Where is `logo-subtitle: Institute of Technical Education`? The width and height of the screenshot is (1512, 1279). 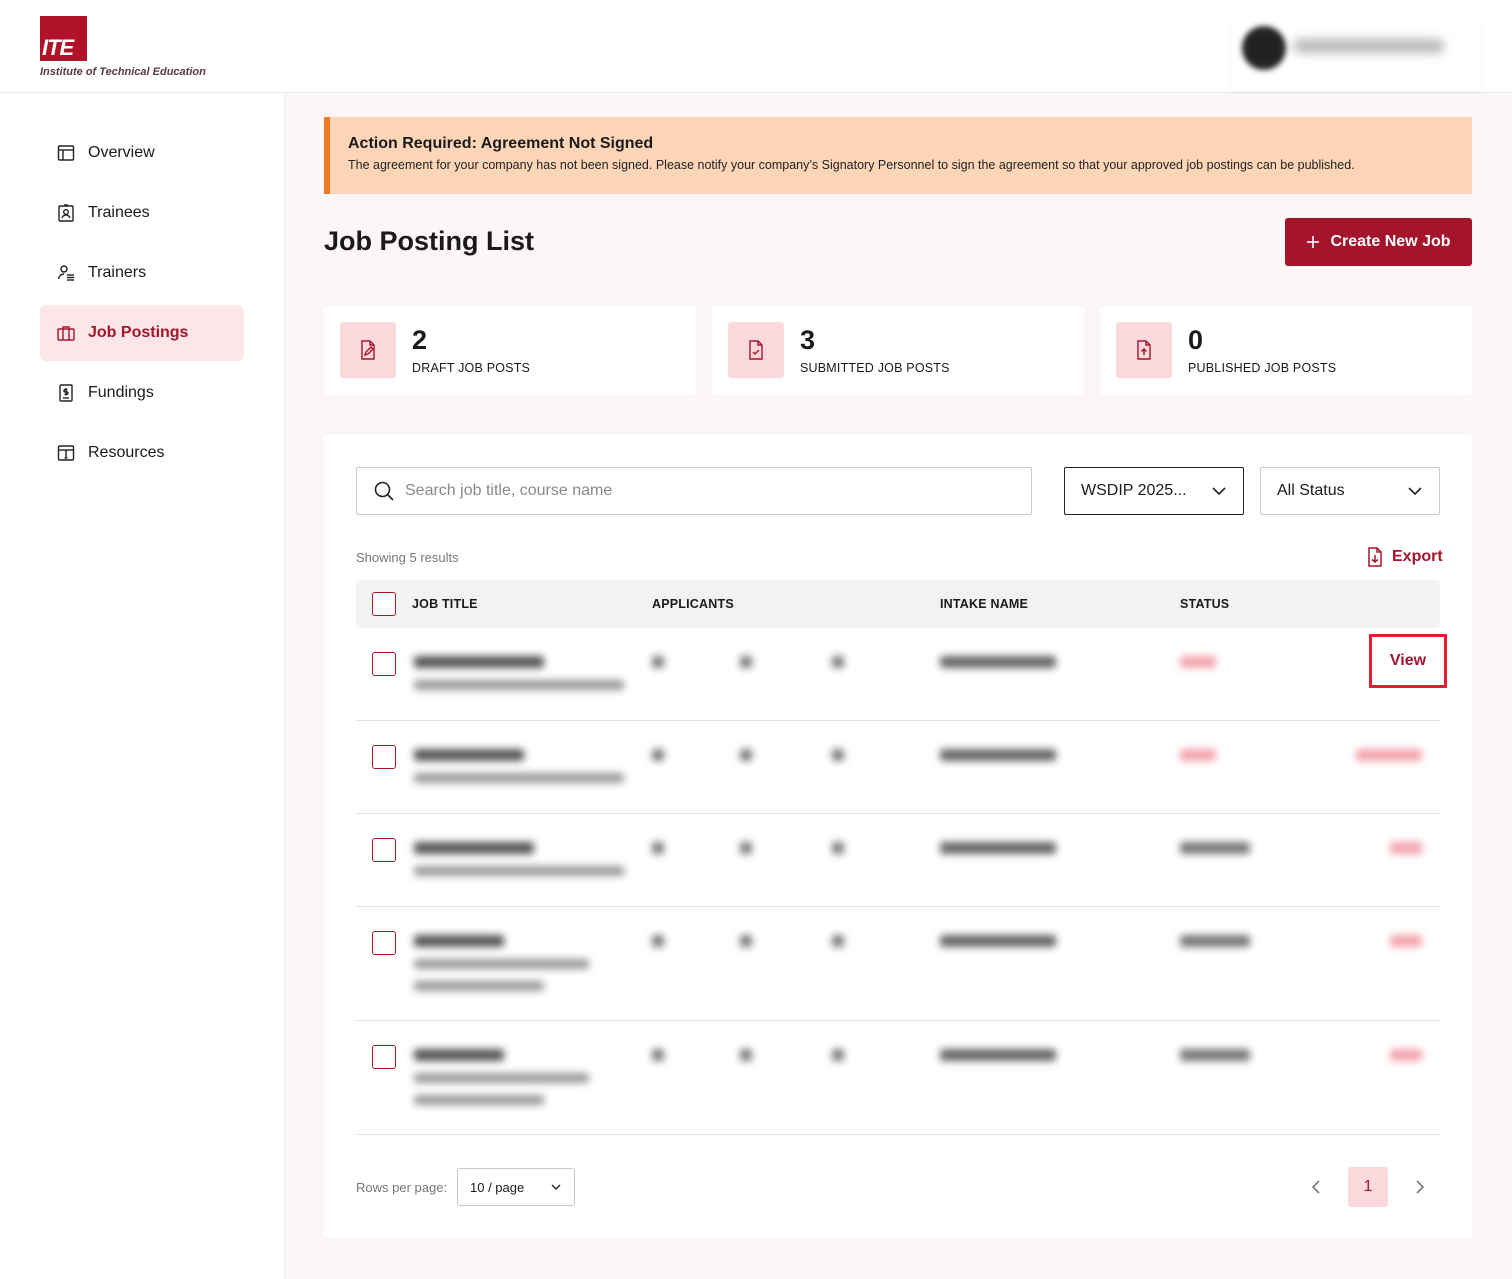
logo-subtitle: Institute of Technical Education is located at coordinates (123, 72).